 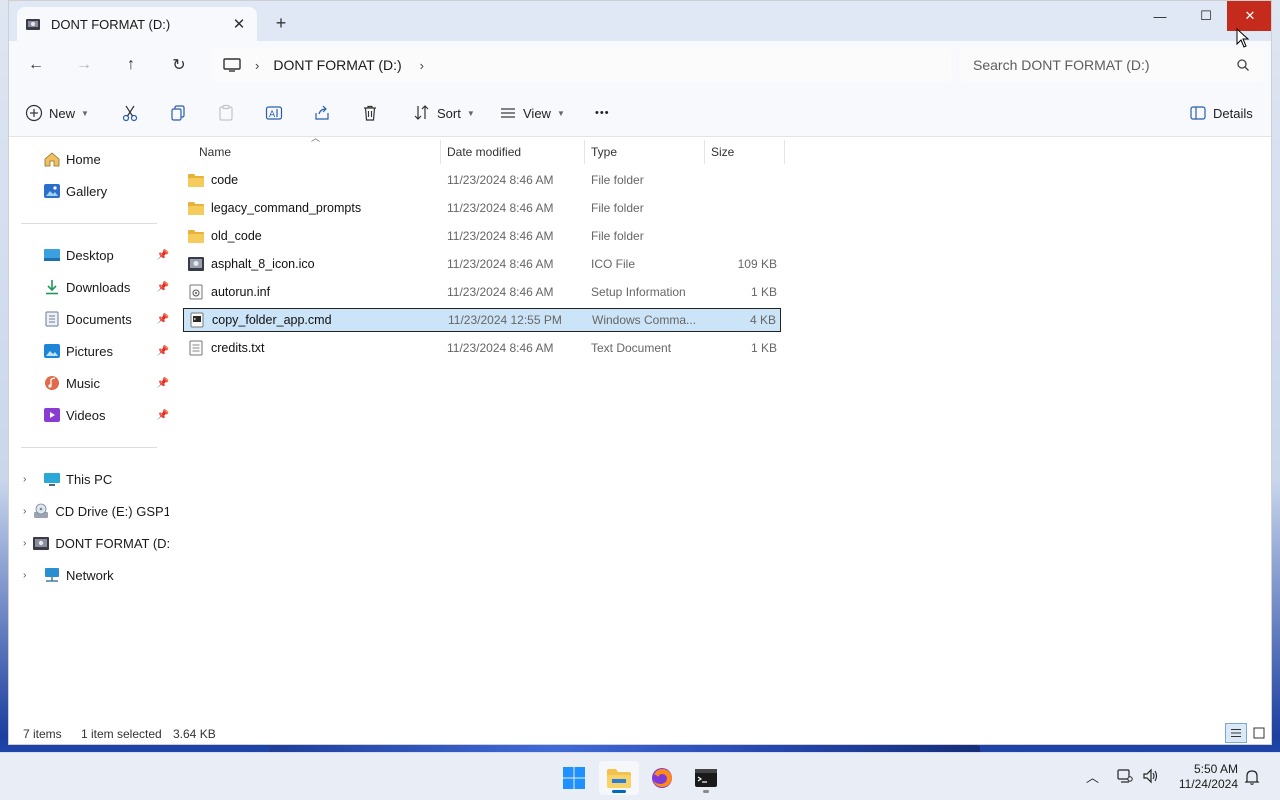 What do you see at coordinates (96, 511) in the screenshot?
I see `sidebar-item-cd-drive: › CD Drive (E:) GSP1F` at bounding box center [96, 511].